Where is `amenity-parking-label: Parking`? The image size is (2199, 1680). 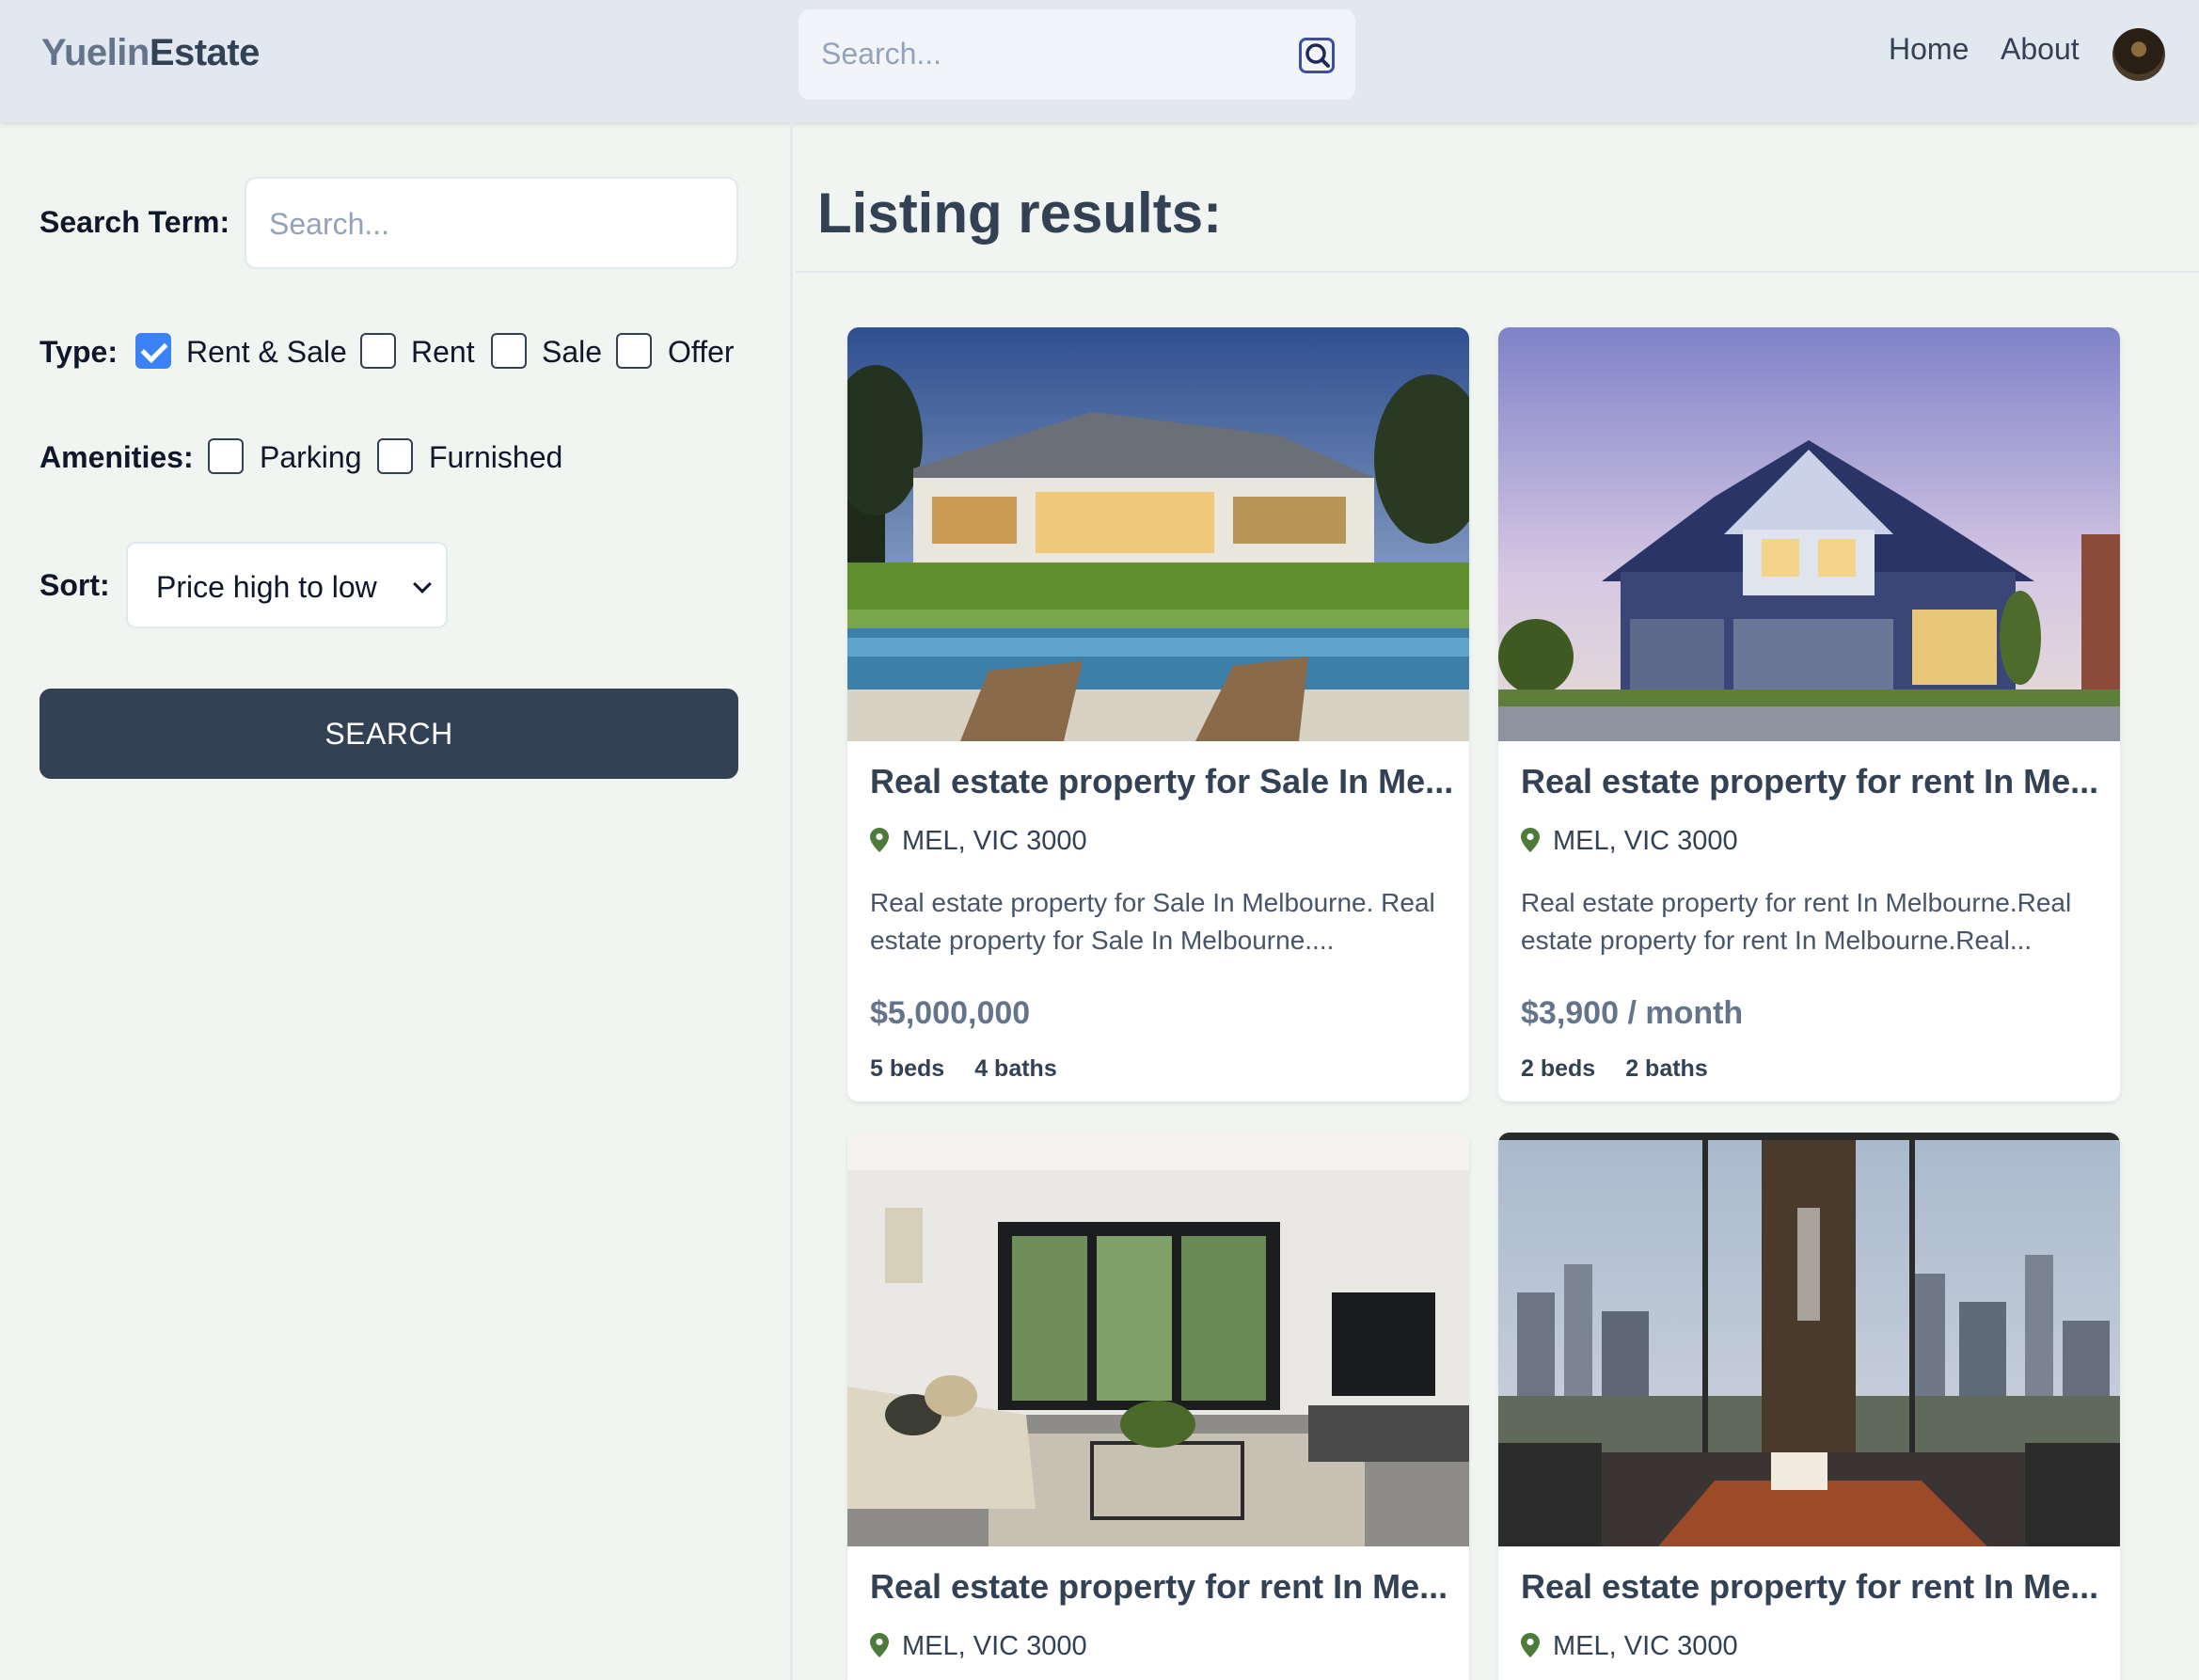
amenity-parking-label: Parking is located at coordinates (311, 457).